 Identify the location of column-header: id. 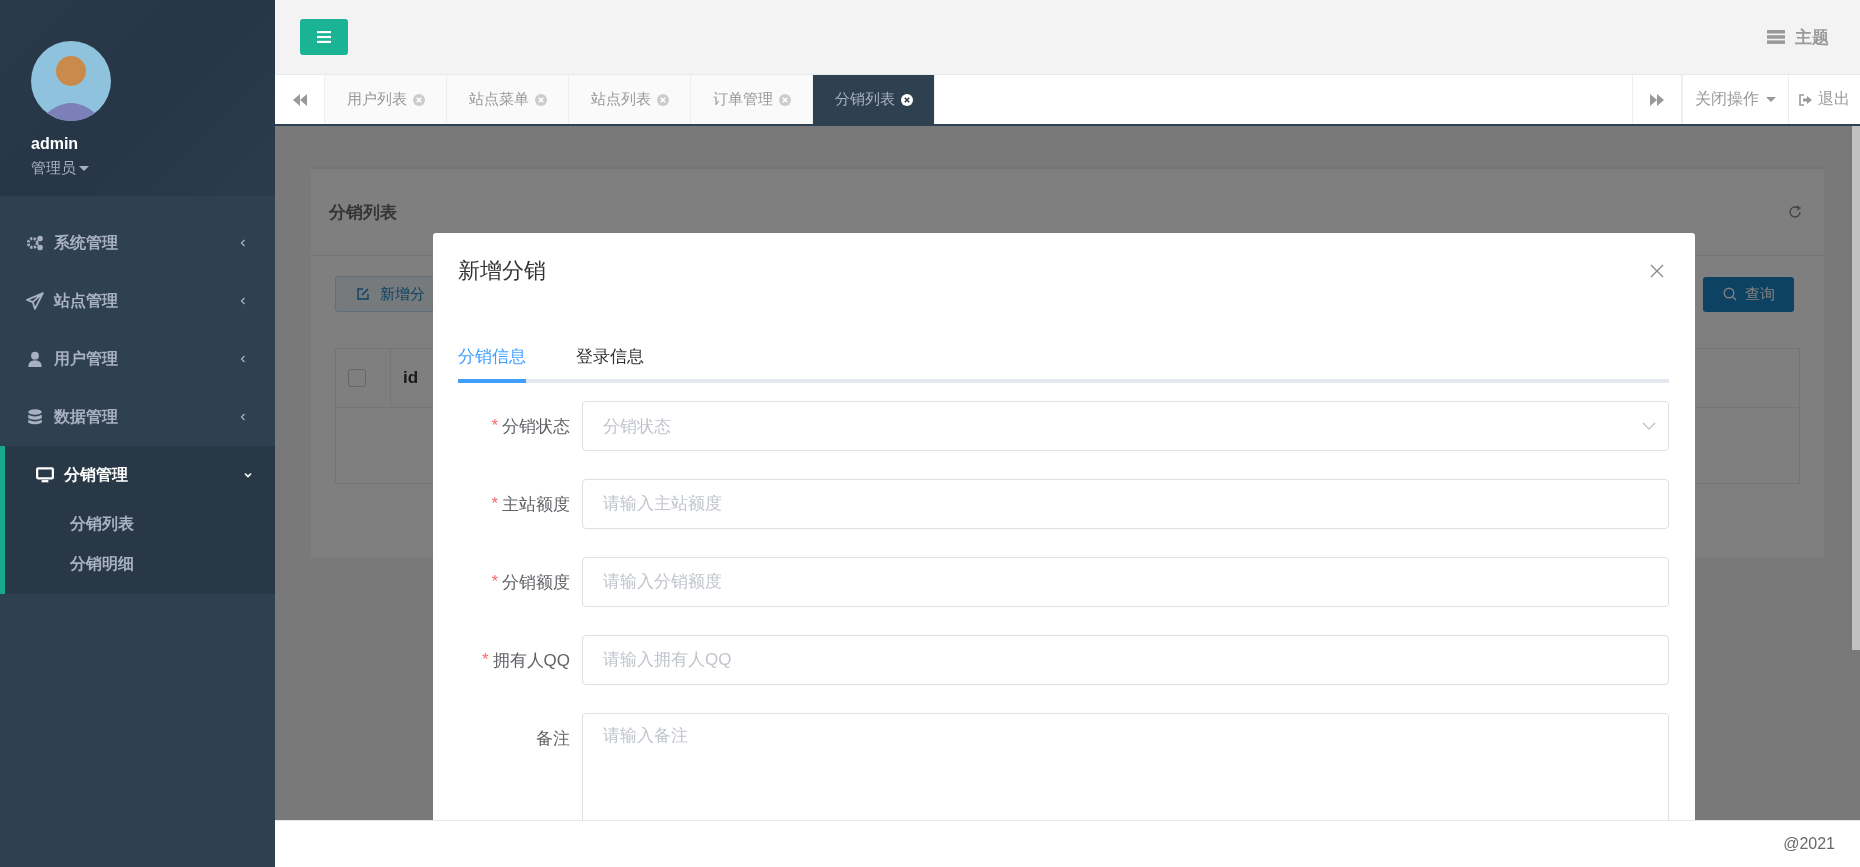
(411, 378).